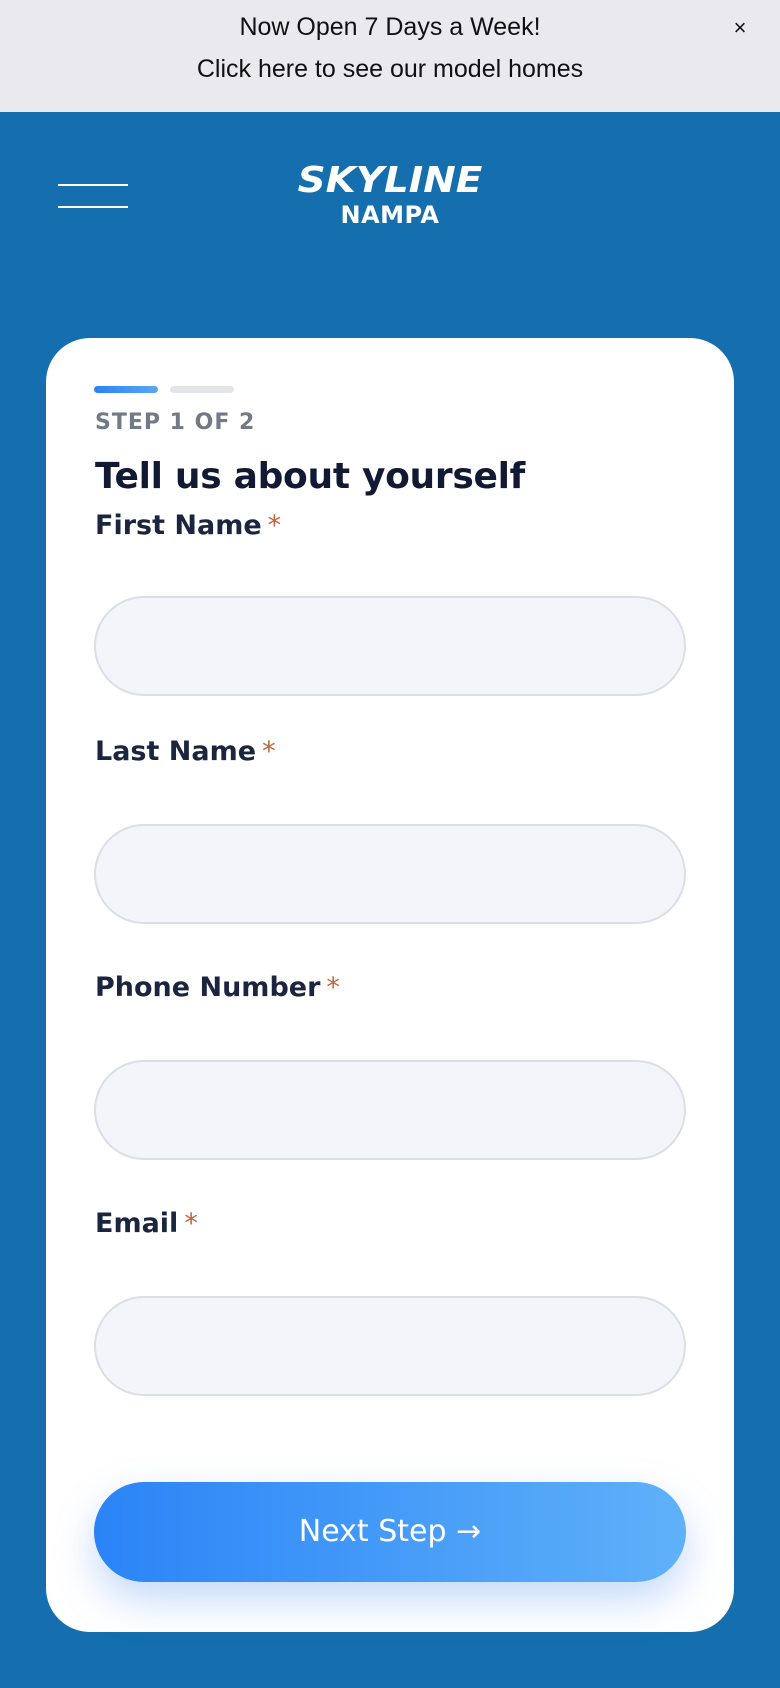 The height and width of the screenshot is (1688, 780). I want to click on close-icon: ×, so click(740, 28).